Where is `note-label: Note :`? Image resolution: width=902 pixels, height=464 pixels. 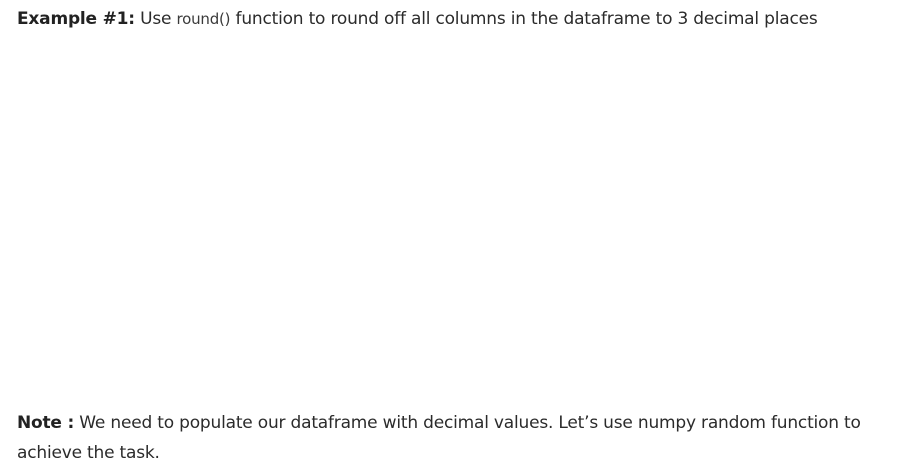
note-label: Note : is located at coordinates (46, 423).